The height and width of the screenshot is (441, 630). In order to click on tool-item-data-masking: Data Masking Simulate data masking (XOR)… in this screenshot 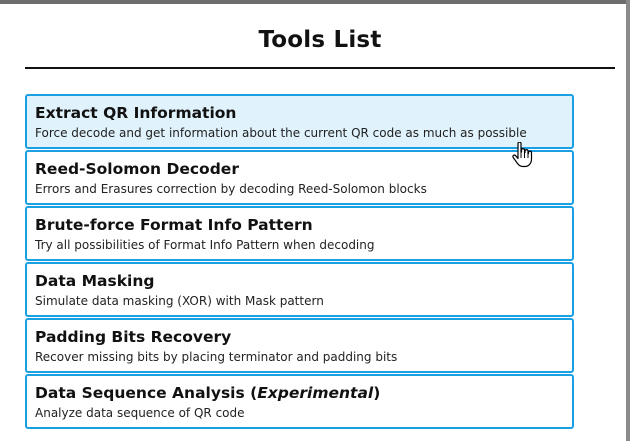, I will do `click(299, 289)`.